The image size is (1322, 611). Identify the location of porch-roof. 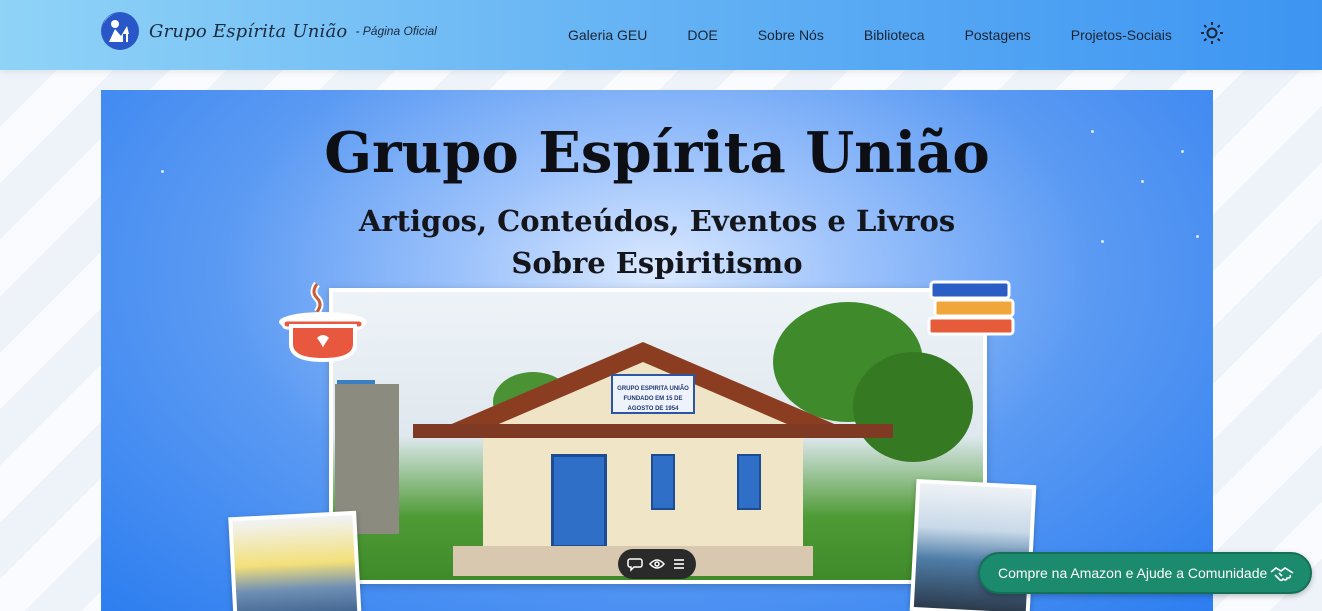
(653, 431).